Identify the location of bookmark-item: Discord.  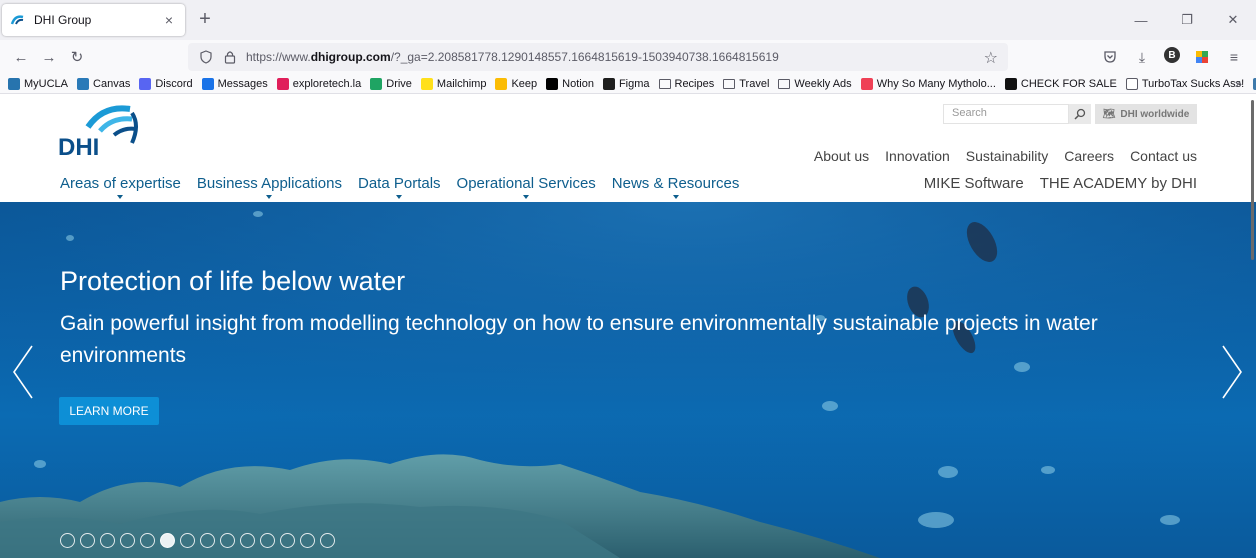
(166, 83).